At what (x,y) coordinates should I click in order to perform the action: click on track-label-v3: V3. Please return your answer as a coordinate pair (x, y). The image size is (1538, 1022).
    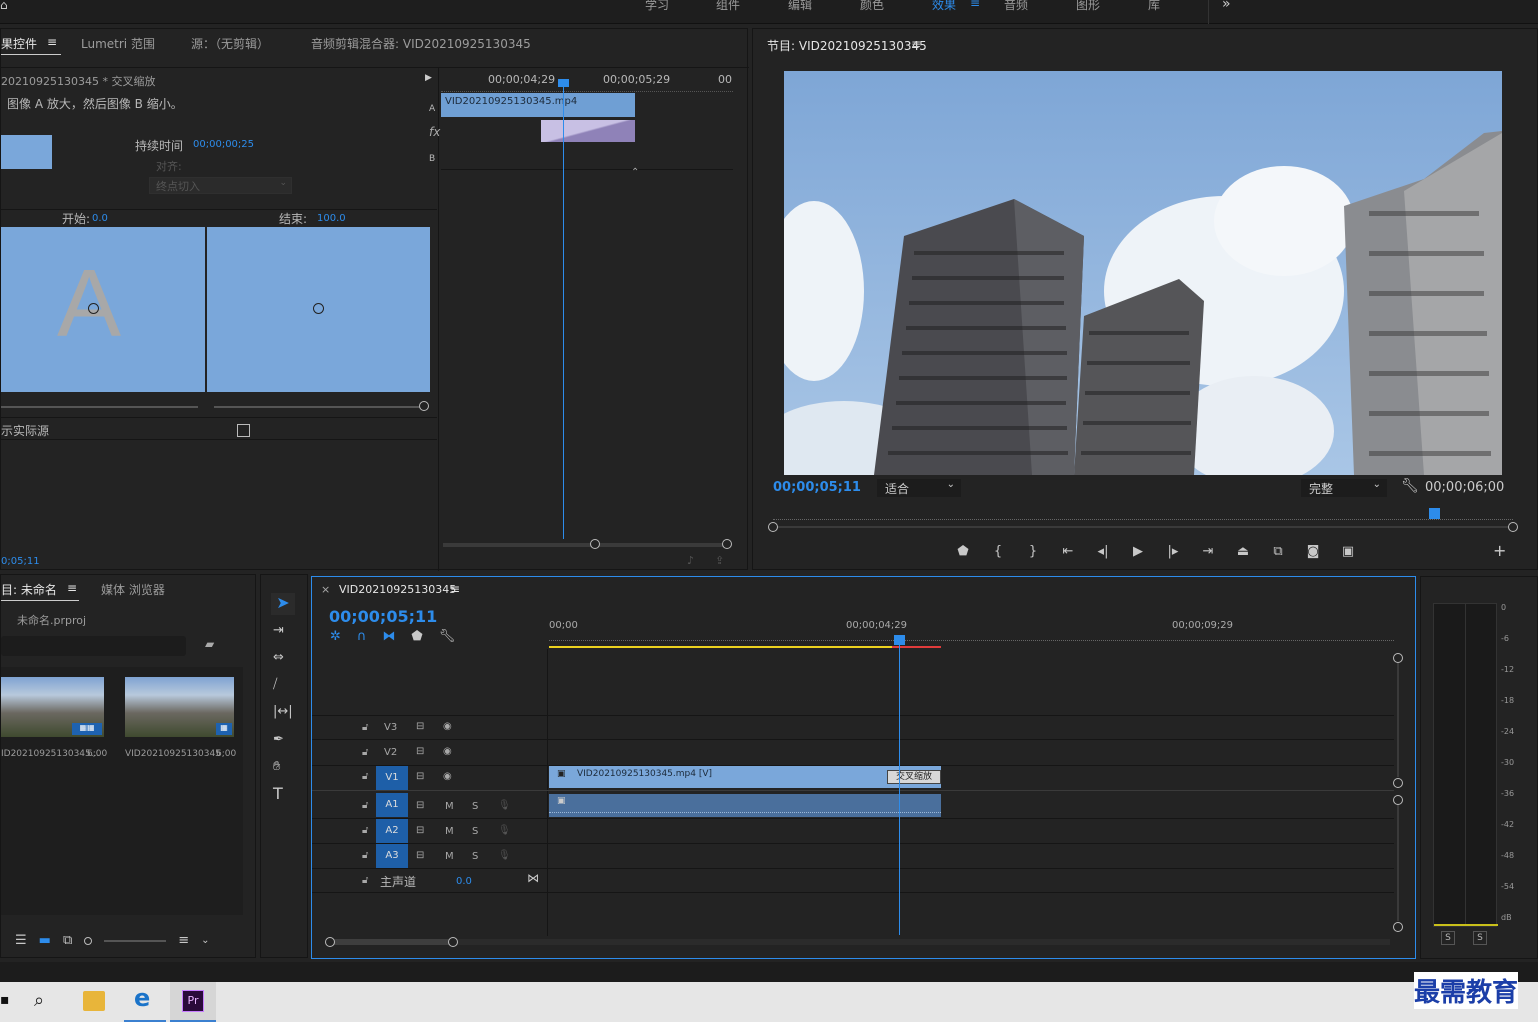
    Looking at the image, I should click on (390, 727).